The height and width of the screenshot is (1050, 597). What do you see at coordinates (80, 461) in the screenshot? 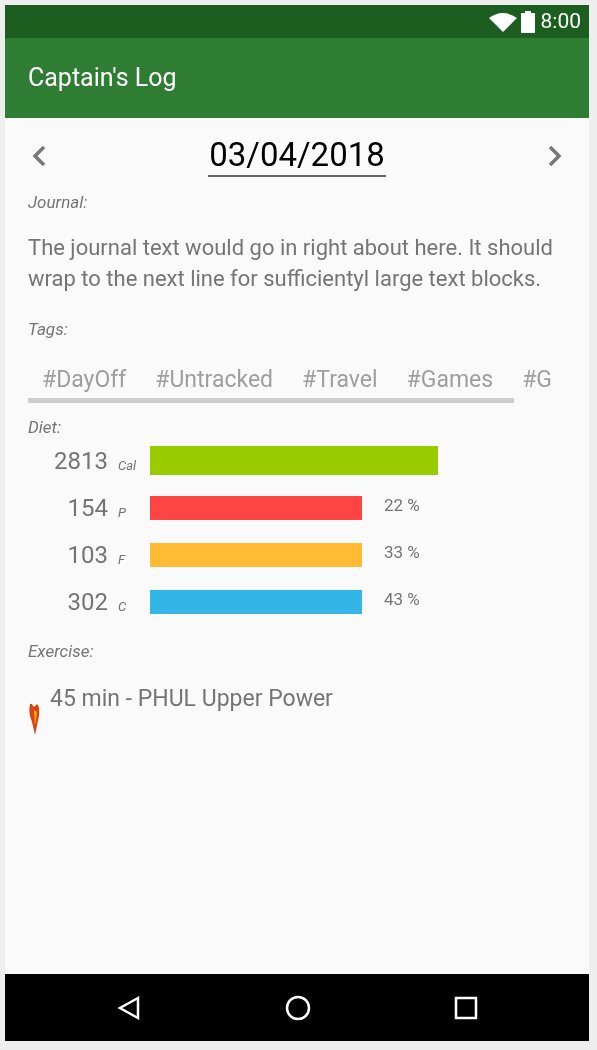
I see `diet-amount: 2813` at bounding box center [80, 461].